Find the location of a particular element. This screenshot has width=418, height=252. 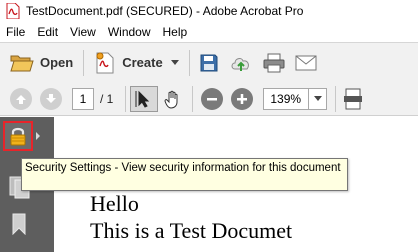

previous-page-button is located at coordinates (21, 98).